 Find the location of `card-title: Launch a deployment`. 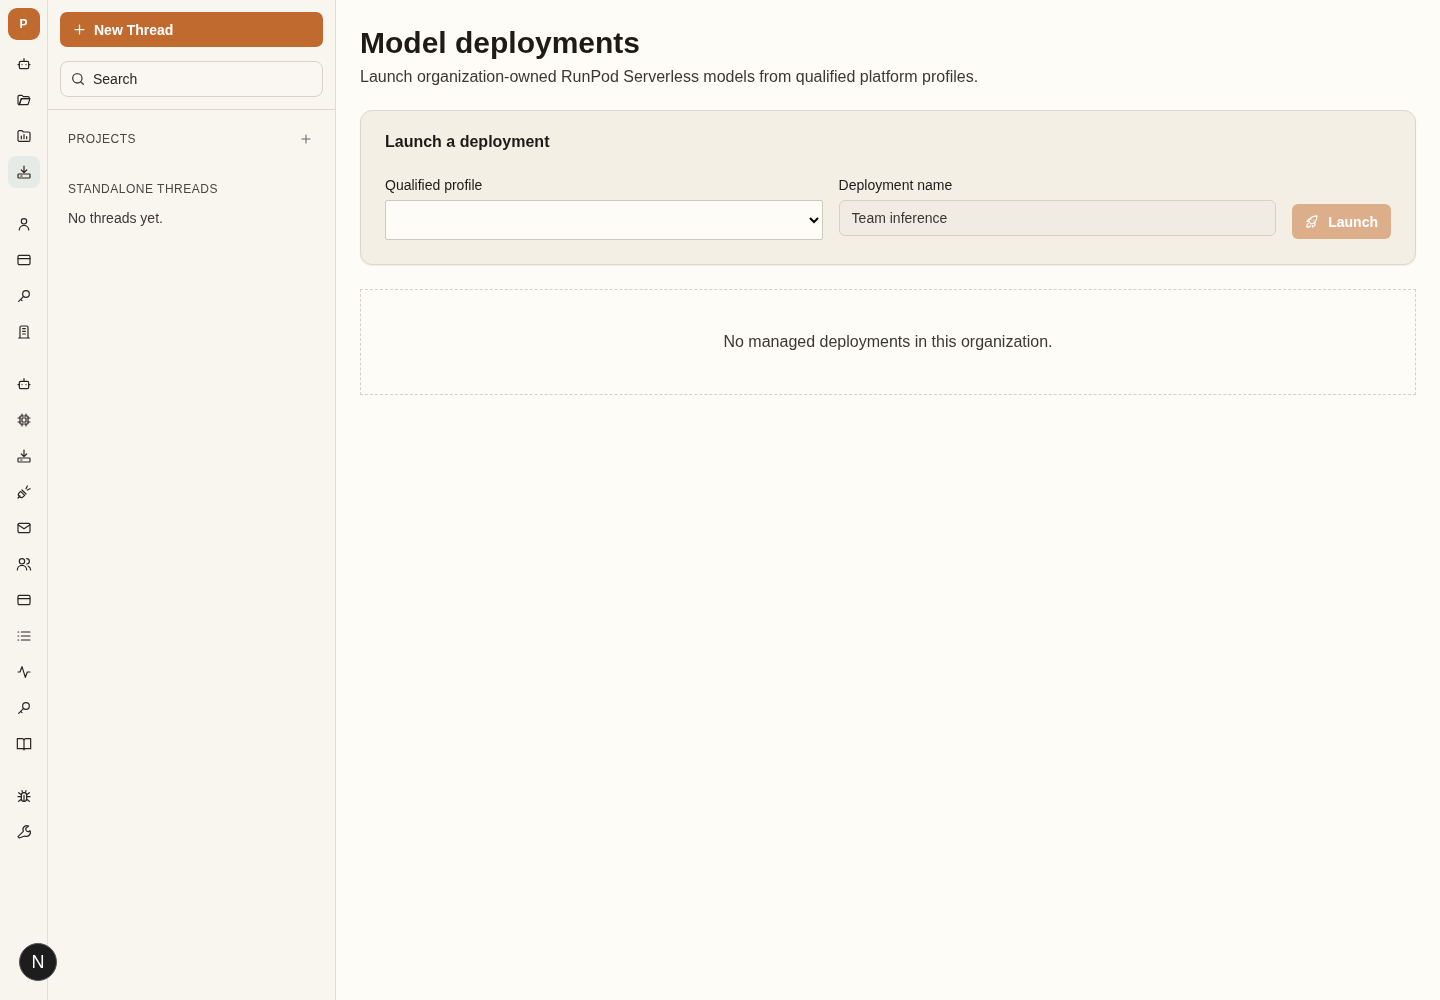

card-title: Launch a deployment is located at coordinates (468, 142).